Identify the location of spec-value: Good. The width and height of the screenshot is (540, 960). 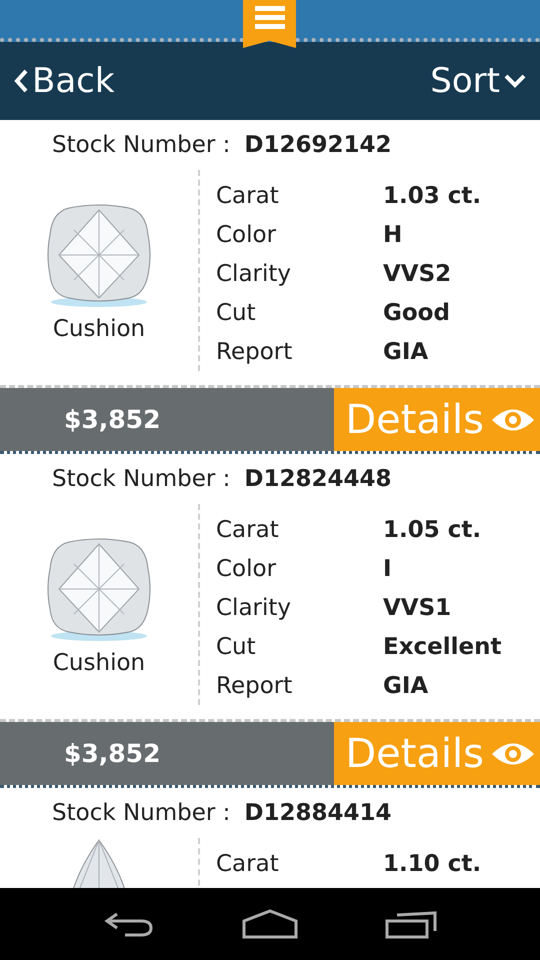
(416, 313).